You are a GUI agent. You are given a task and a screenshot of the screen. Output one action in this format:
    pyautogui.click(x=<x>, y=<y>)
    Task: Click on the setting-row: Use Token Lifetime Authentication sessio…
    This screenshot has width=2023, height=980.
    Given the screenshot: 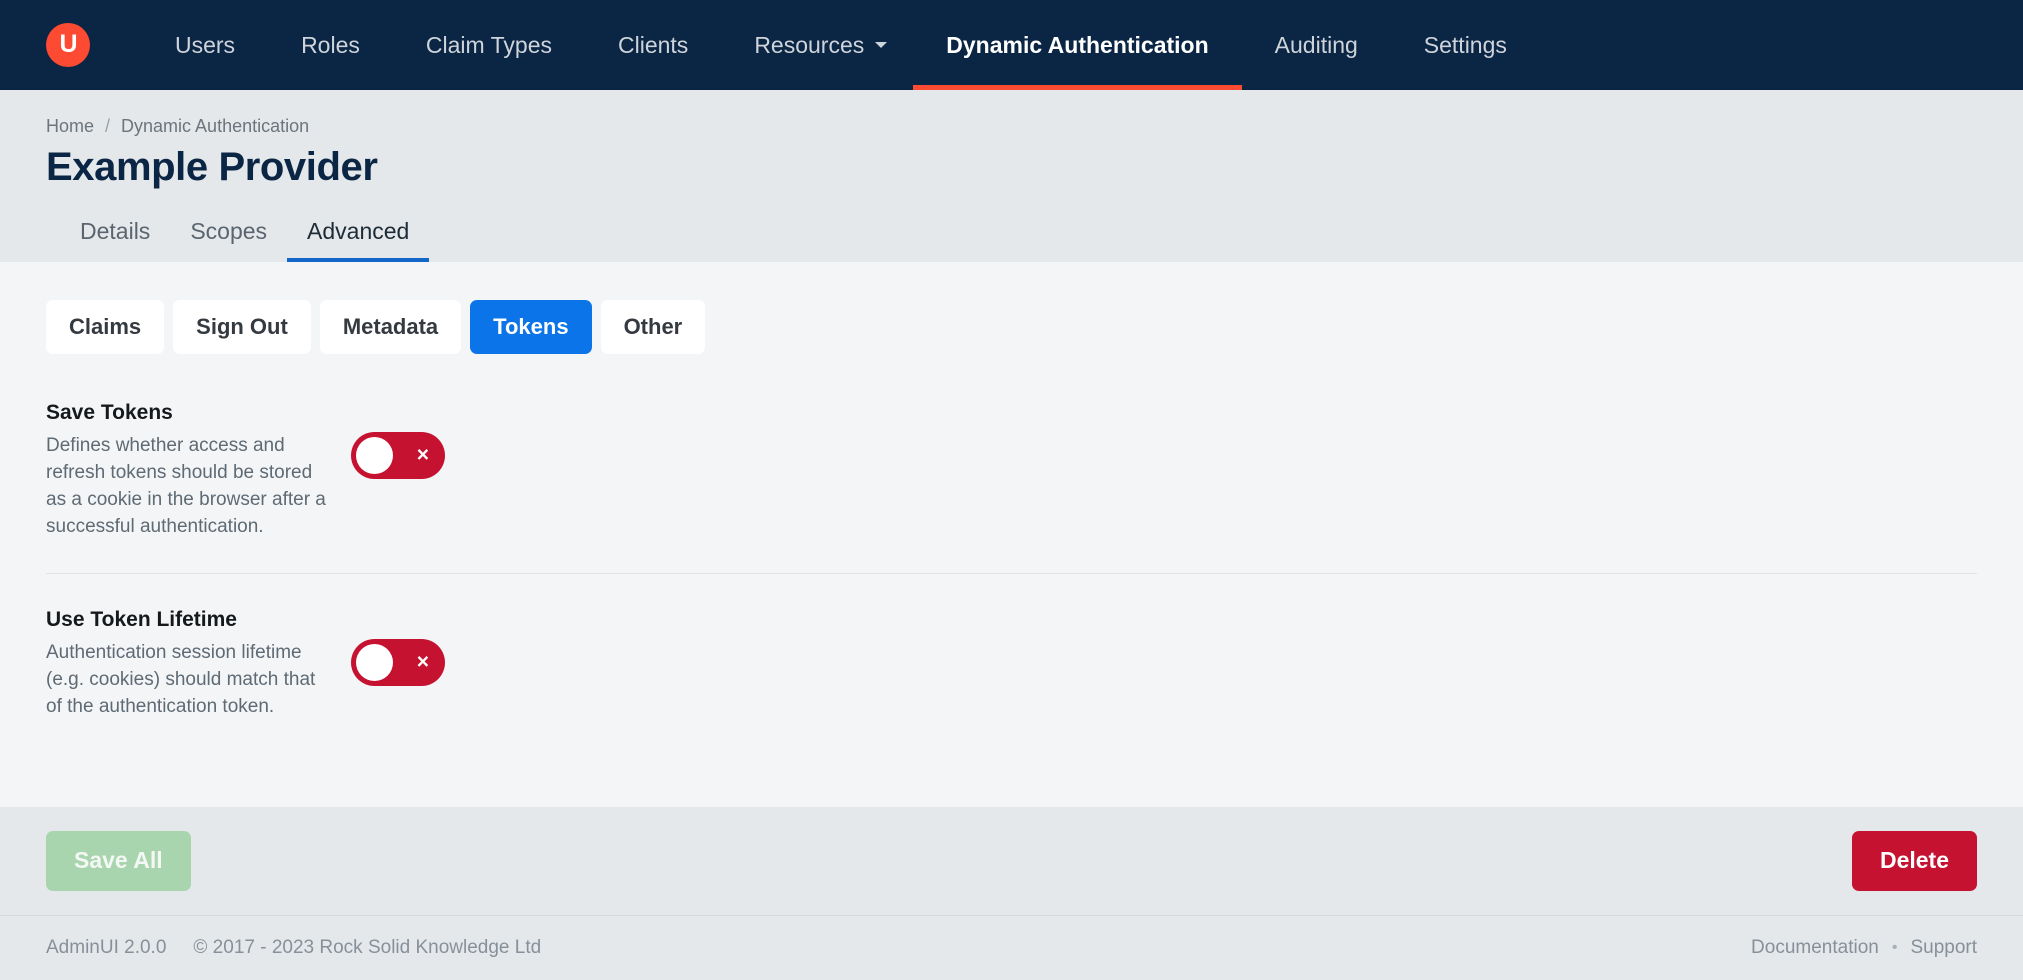 What is the action you would take?
    pyautogui.click(x=1011, y=680)
    